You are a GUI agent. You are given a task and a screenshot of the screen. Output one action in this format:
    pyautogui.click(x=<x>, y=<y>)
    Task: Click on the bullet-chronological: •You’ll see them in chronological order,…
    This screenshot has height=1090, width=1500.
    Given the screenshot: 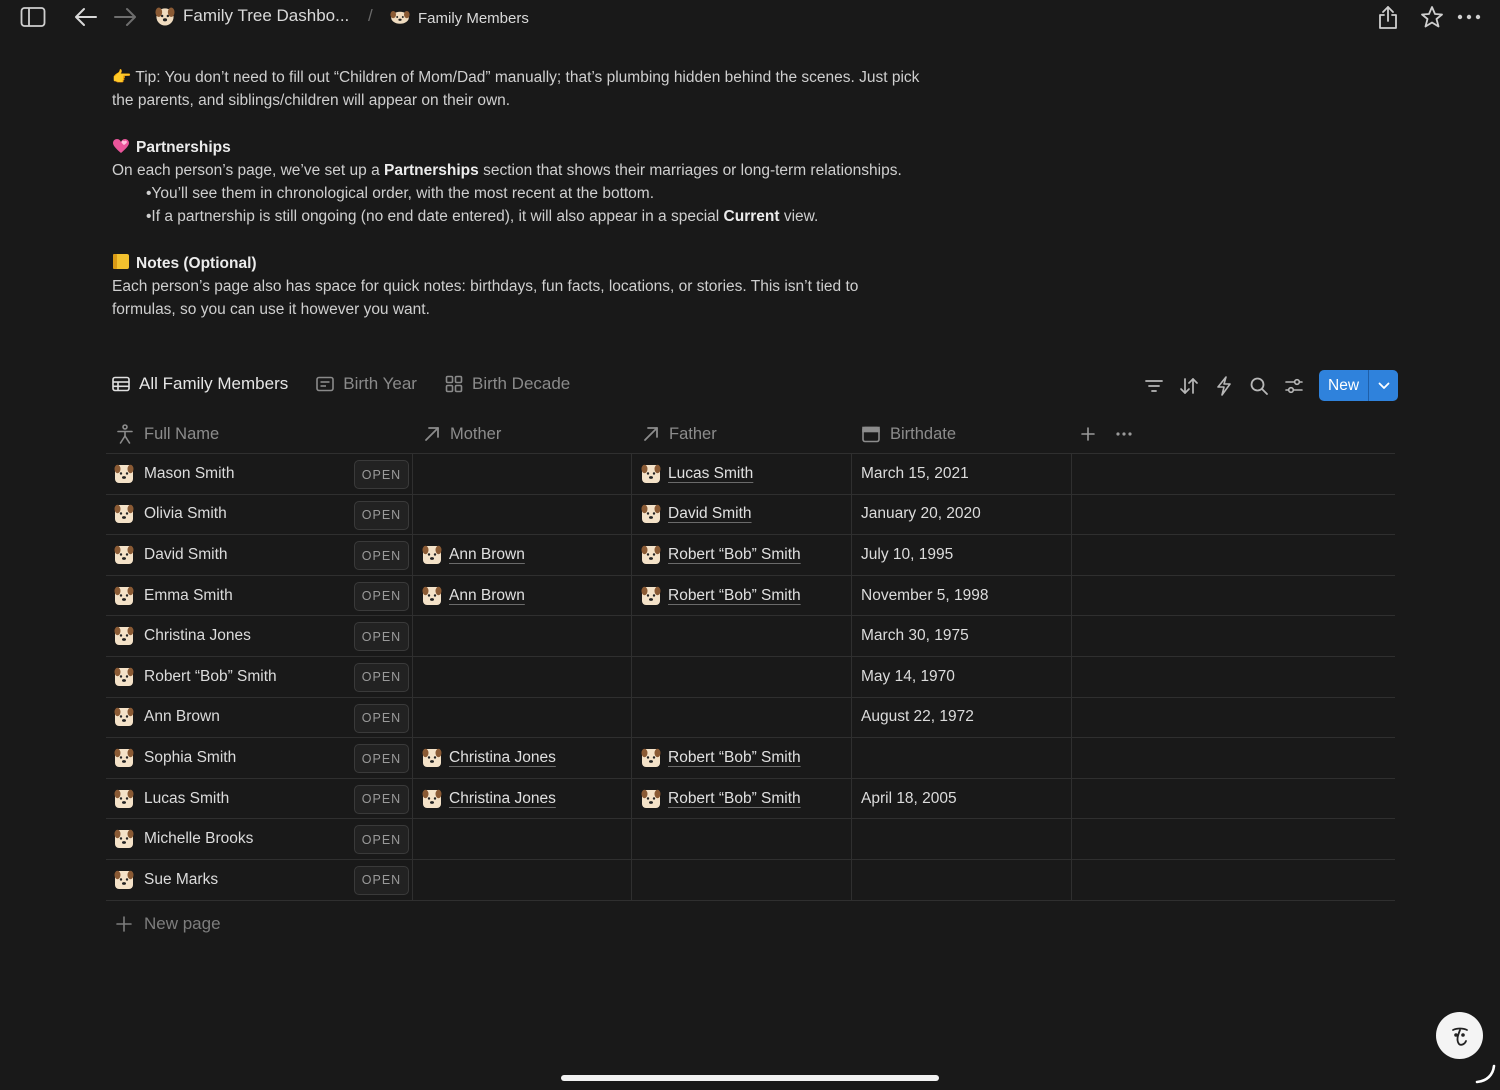 What is the action you would take?
    pyautogui.click(x=400, y=193)
    